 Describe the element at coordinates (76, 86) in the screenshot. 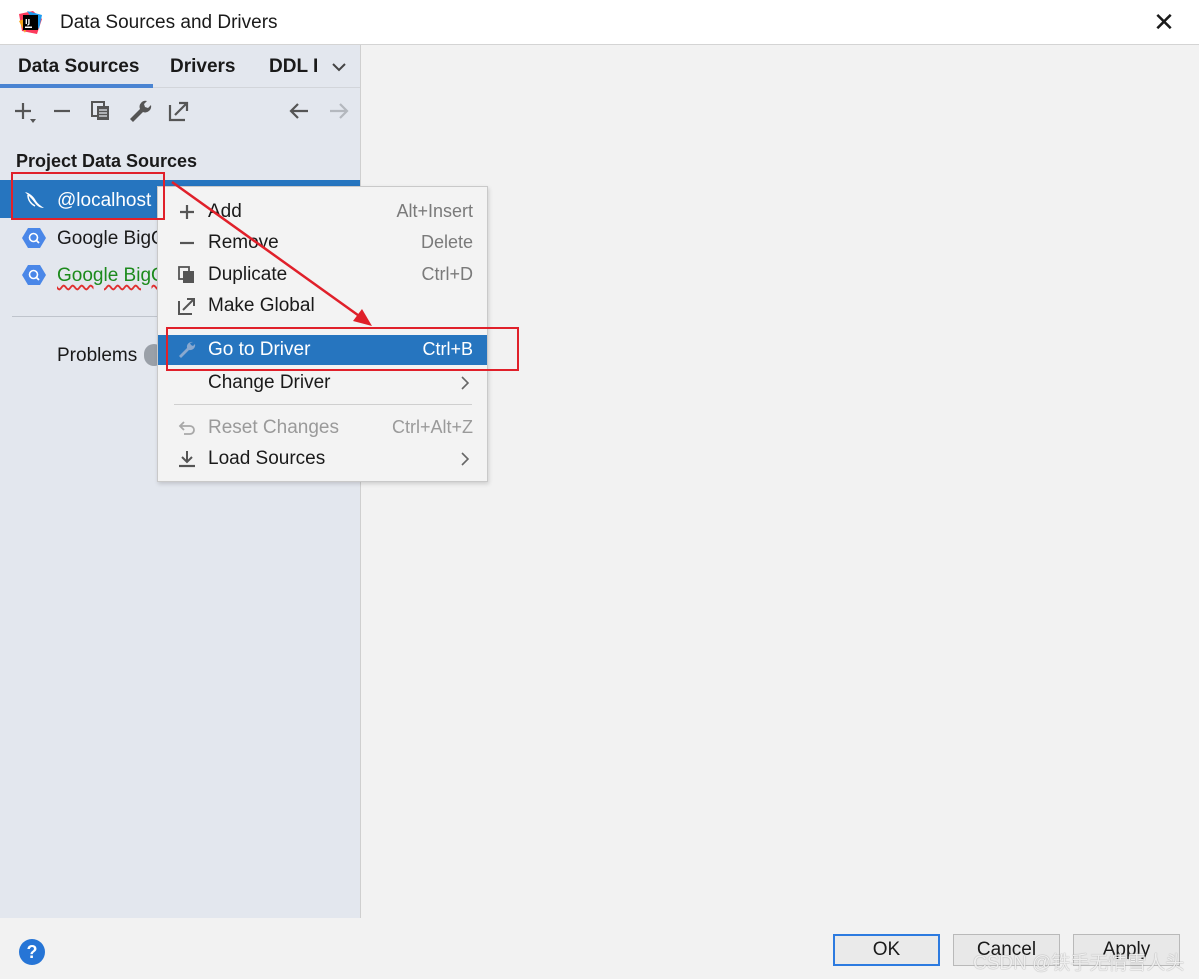

I see `active-tab-indicator` at that location.